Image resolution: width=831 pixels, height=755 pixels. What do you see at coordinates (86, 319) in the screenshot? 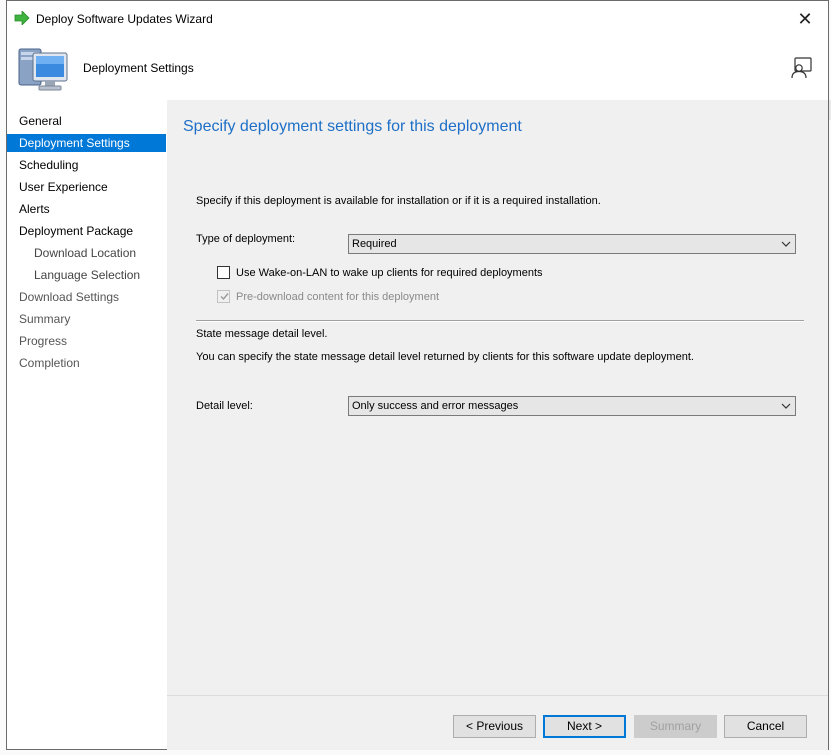
I see `nav-item-summary: Summary` at bounding box center [86, 319].